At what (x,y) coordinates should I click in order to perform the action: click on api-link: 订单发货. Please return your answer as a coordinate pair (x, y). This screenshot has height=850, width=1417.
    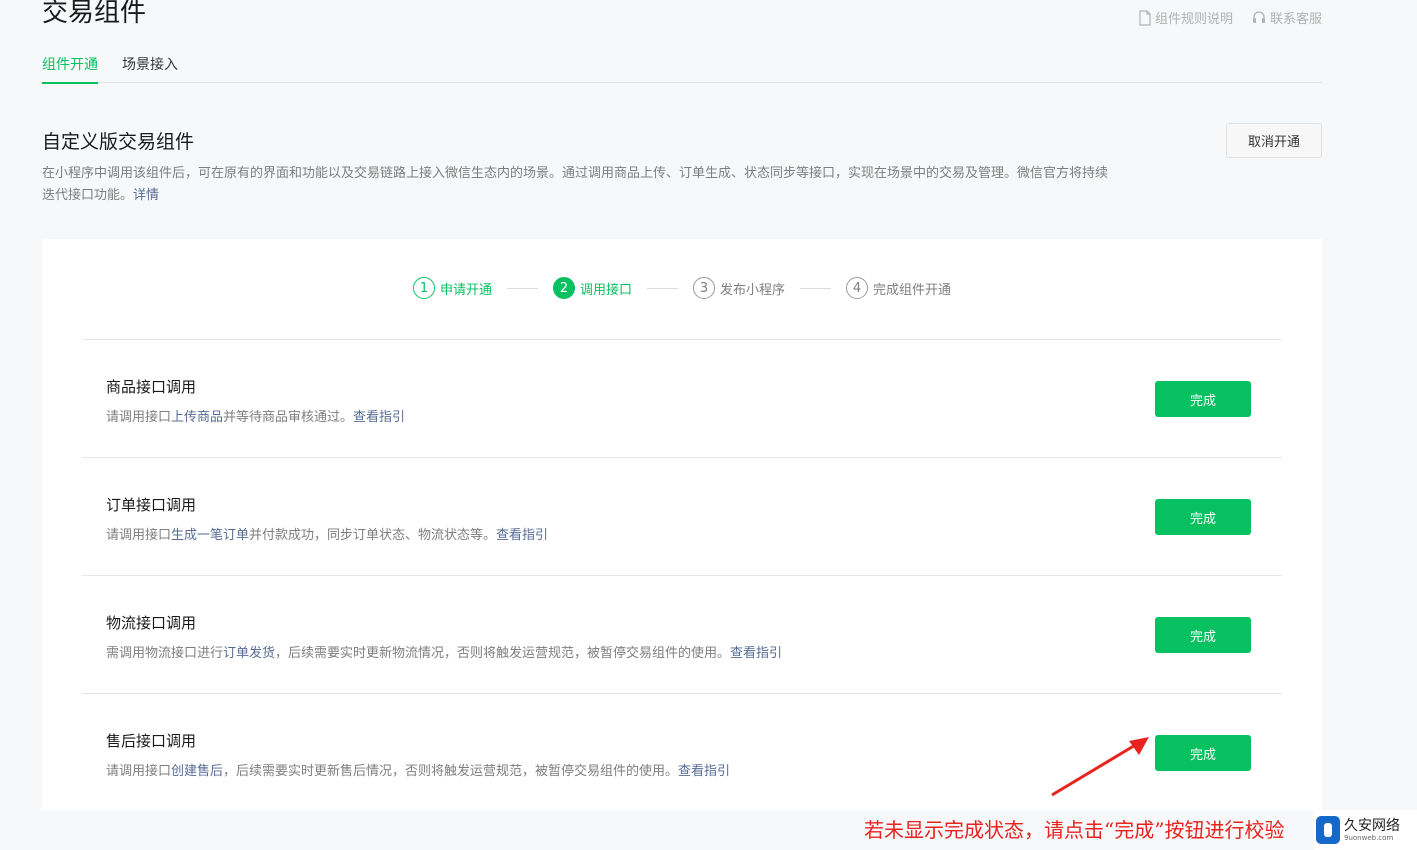
    Looking at the image, I should click on (249, 653).